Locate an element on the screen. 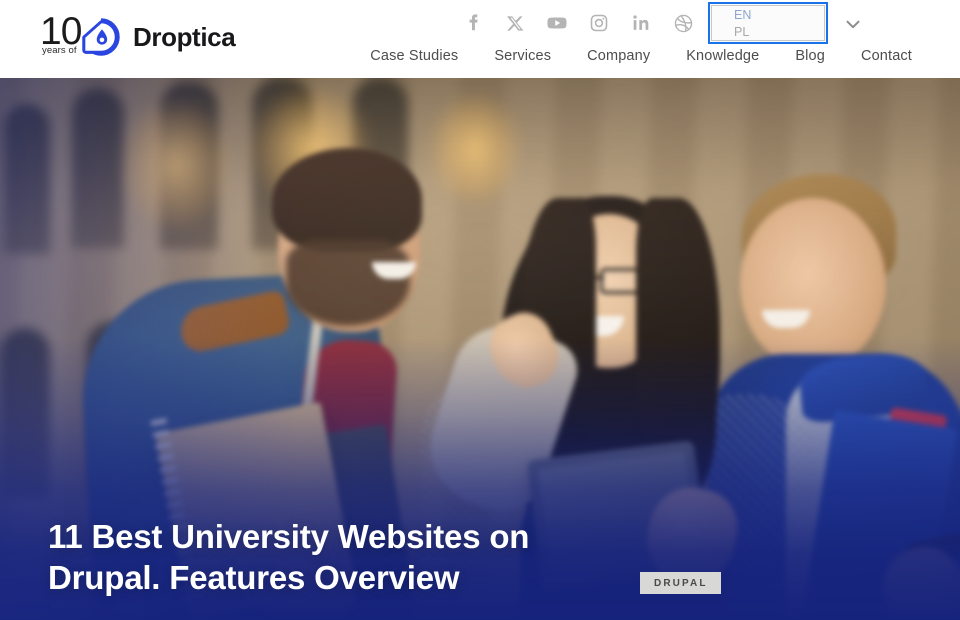  nav-item-blog: Blog is located at coordinates (810, 56).